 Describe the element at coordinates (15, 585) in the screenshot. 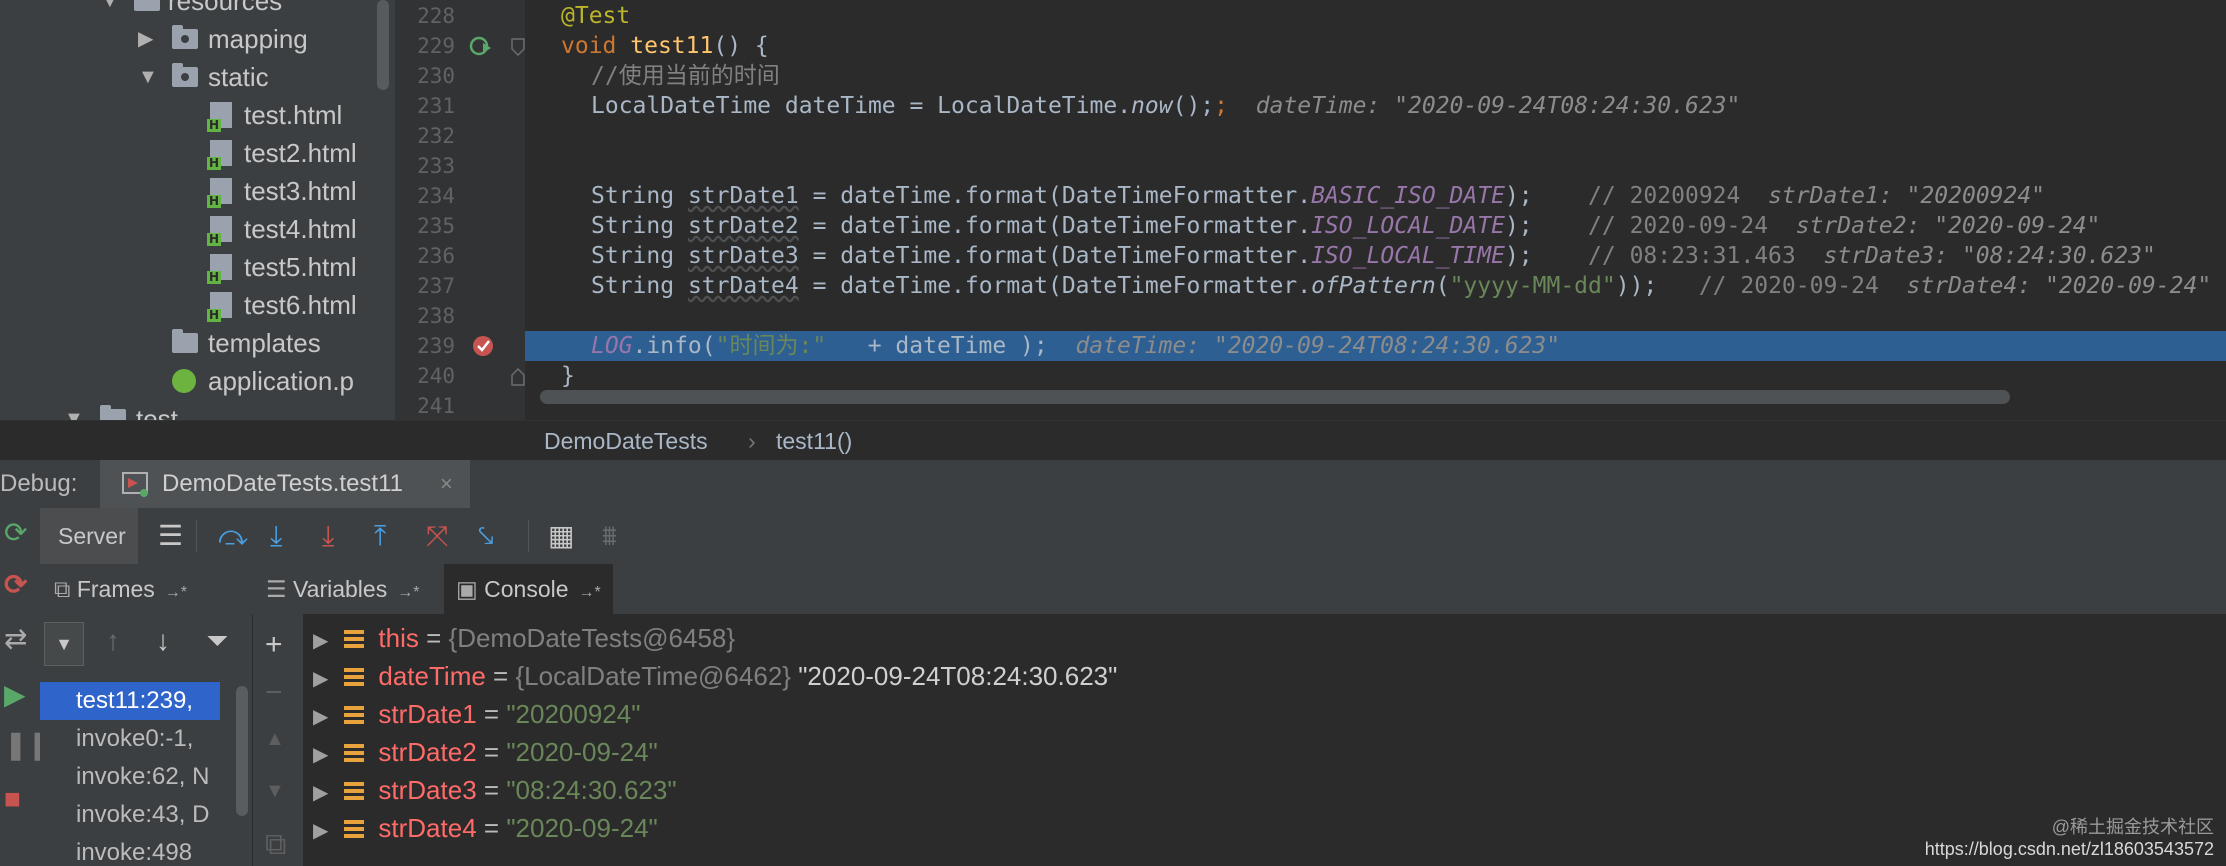

I see `rerun-failed-icon: ⟳` at that location.